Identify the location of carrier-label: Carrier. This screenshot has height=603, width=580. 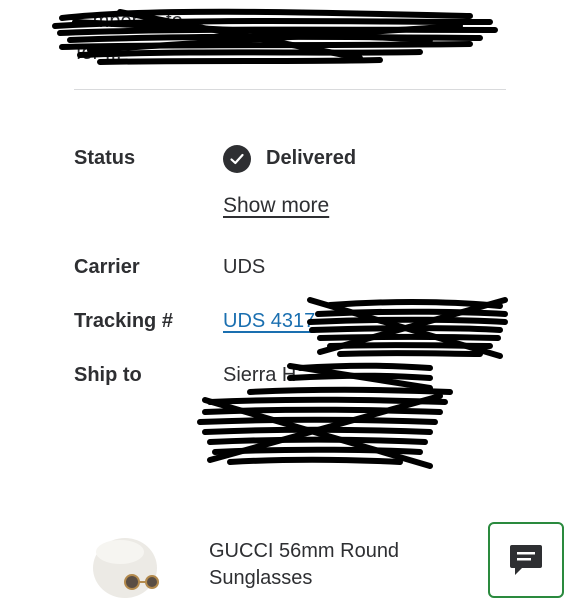
(107, 267).